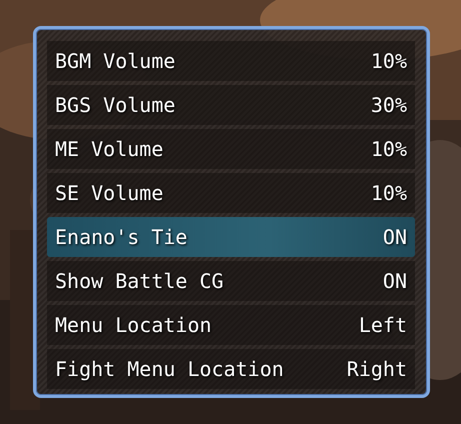  Describe the element at coordinates (231, 325) in the screenshot. I see `option-row: Menu Location Left` at that location.